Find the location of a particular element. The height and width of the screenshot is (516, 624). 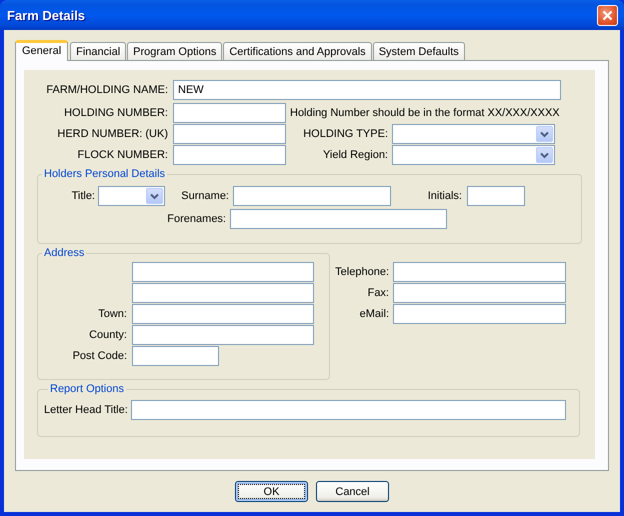

field-label: HOLDING NUMBER: is located at coordinates (115, 113).